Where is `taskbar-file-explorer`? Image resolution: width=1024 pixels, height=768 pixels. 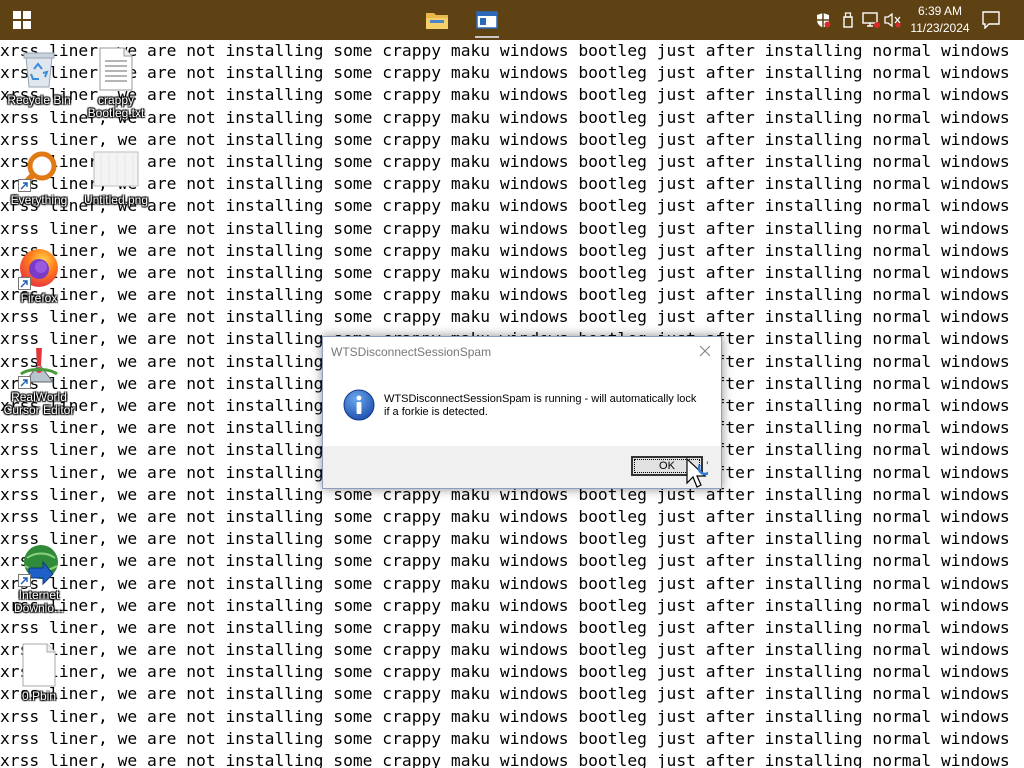
taskbar-file-explorer is located at coordinates (437, 20).